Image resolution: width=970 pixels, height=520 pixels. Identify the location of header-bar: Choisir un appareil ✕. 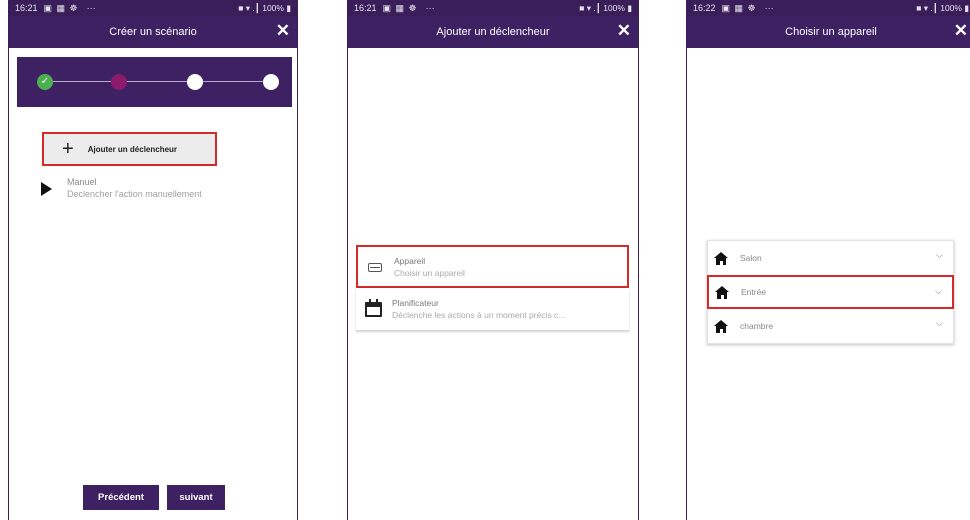
(828, 32).